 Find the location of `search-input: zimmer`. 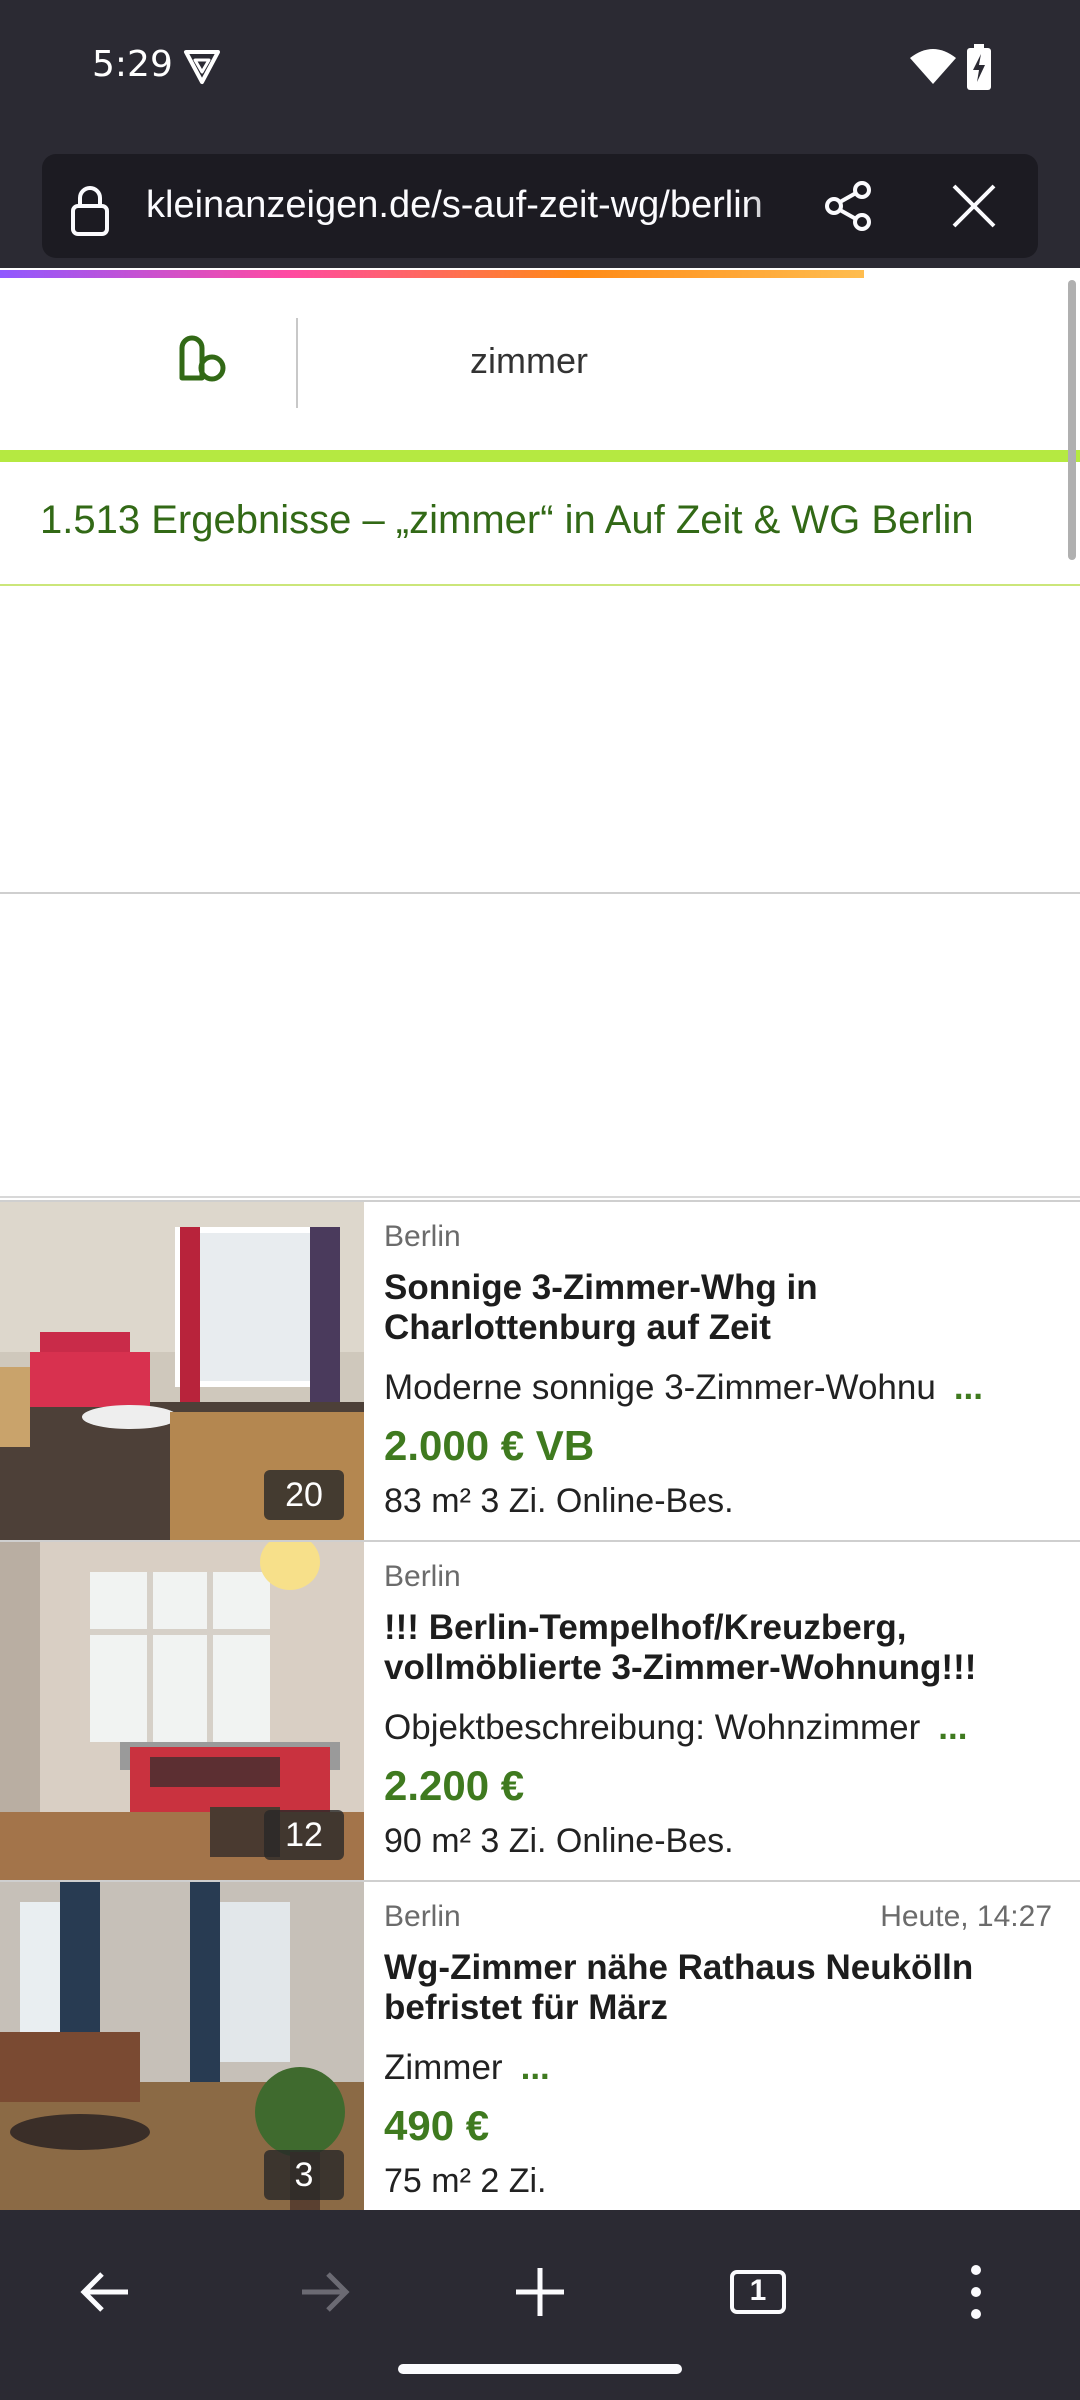

search-input: zimmer is located at coordinates (529, 361).